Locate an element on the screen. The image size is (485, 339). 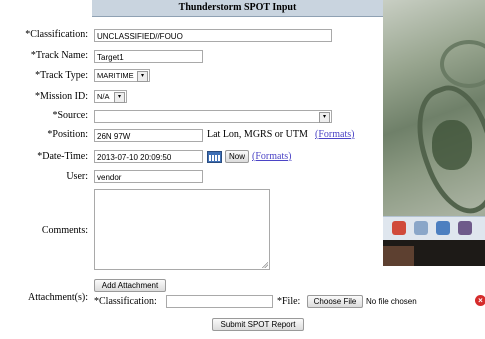
dialog-title: Thunderstorm SPOT Input is located at coordinates (237, 8).